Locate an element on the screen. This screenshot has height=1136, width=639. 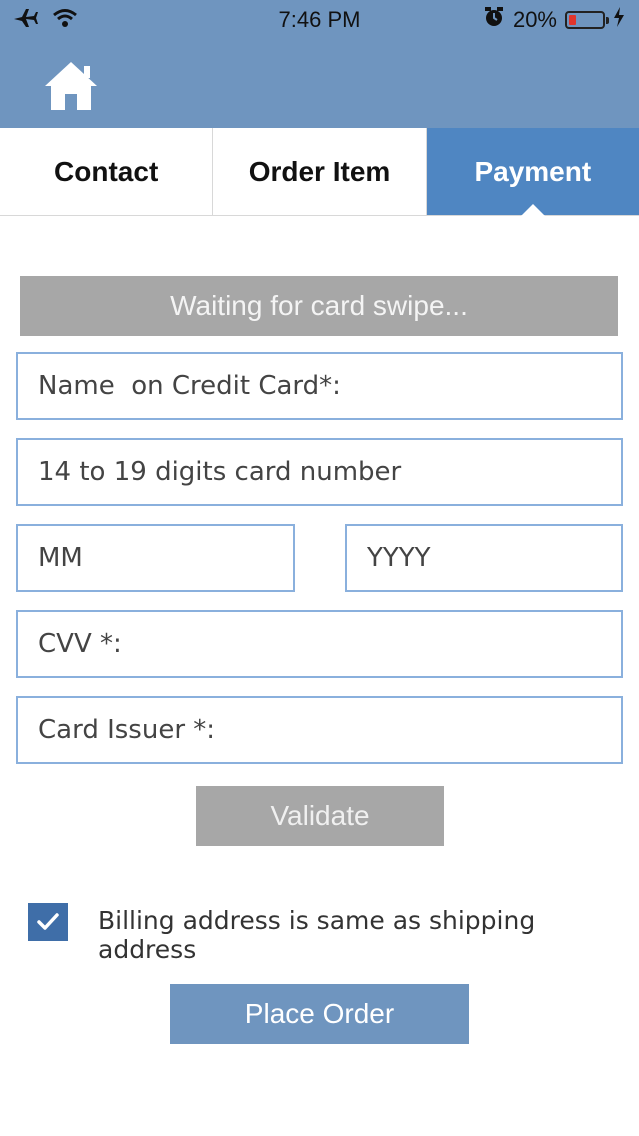
cvv-input is located at coordinates (329, 644).